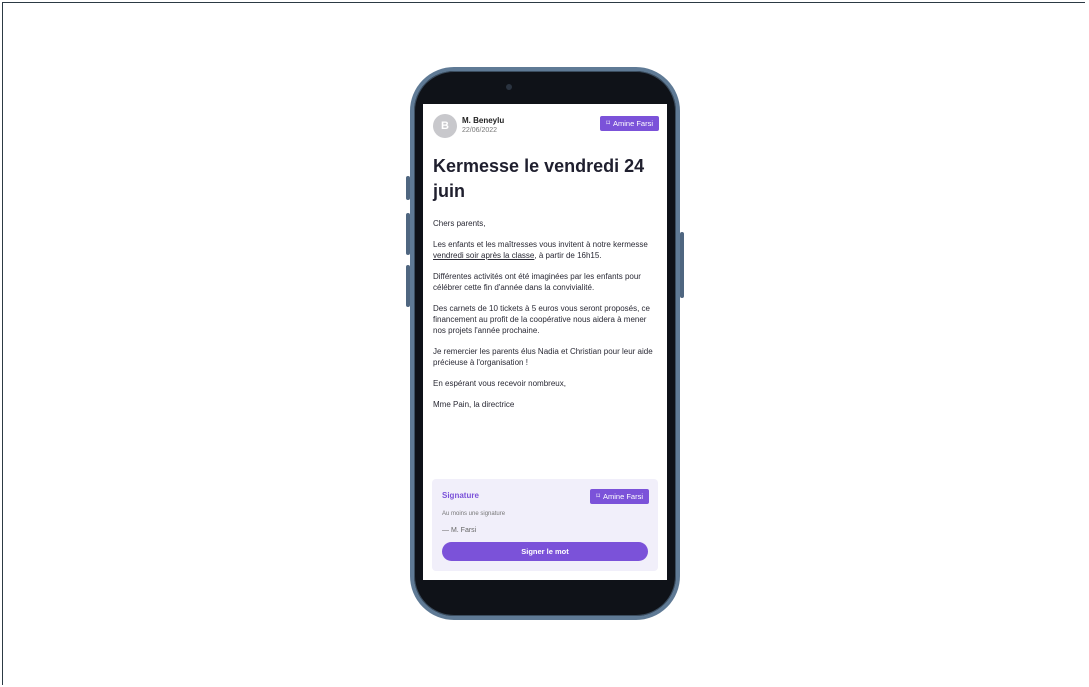 This screenshot has width=1089, height=687. I want to click on author-avatar: B, so click(445, 126).